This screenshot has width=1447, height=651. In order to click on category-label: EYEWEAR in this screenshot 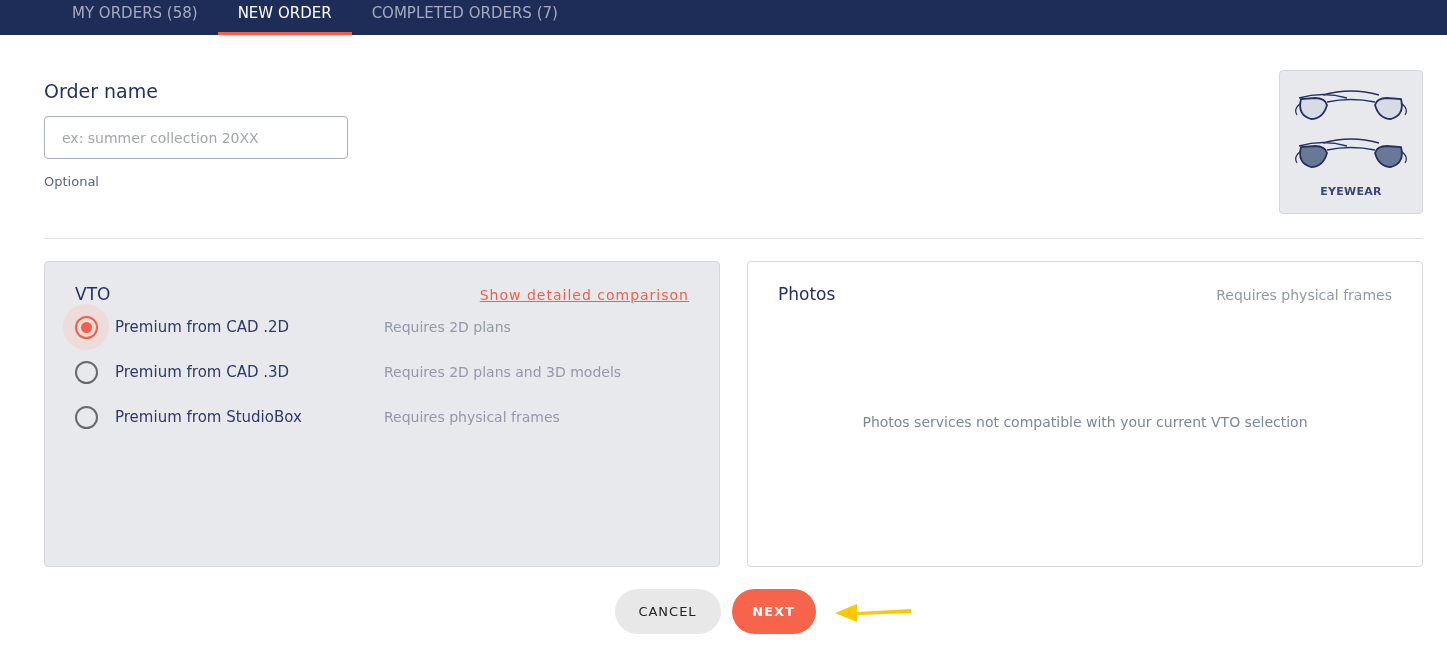, I will do `click(1351, 191)`.